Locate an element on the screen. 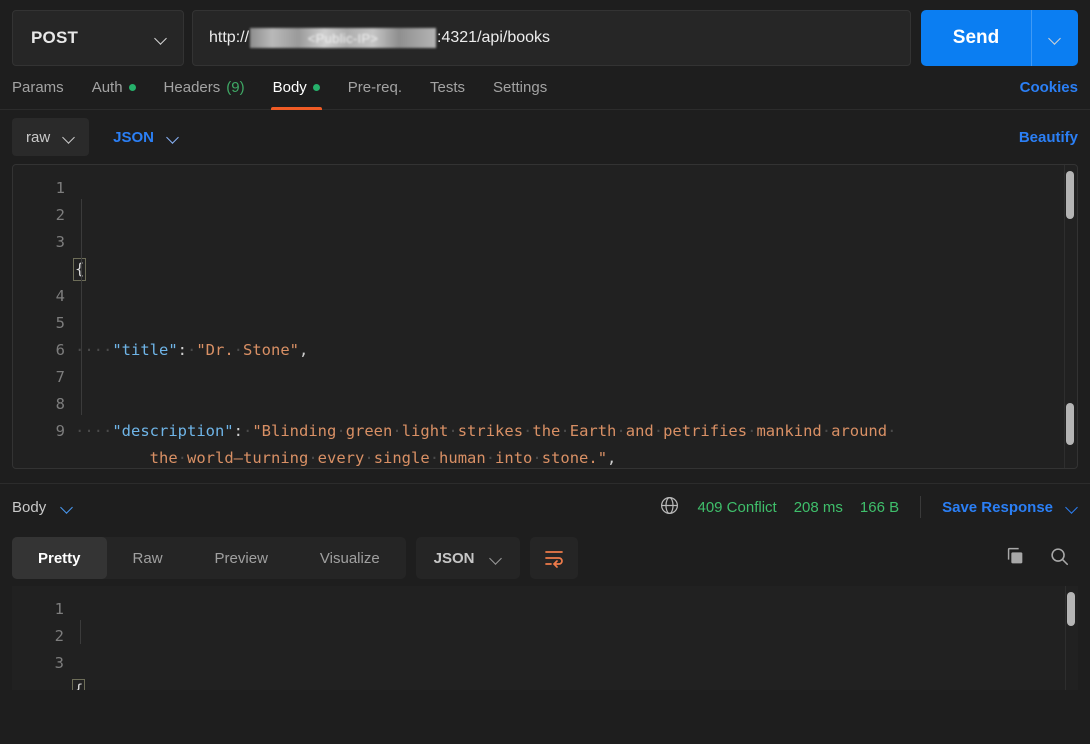  body-mode-label: raw is located at coordinates (38, 137).